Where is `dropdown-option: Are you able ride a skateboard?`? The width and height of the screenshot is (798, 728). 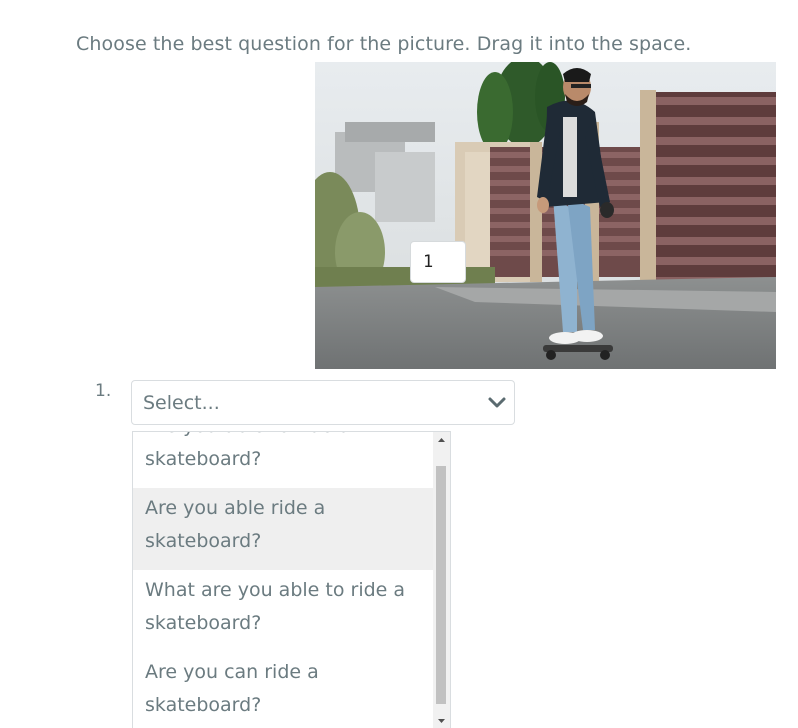 dropdown-option: Are you able ride a skateboard? is located at coordinates (283, 529).